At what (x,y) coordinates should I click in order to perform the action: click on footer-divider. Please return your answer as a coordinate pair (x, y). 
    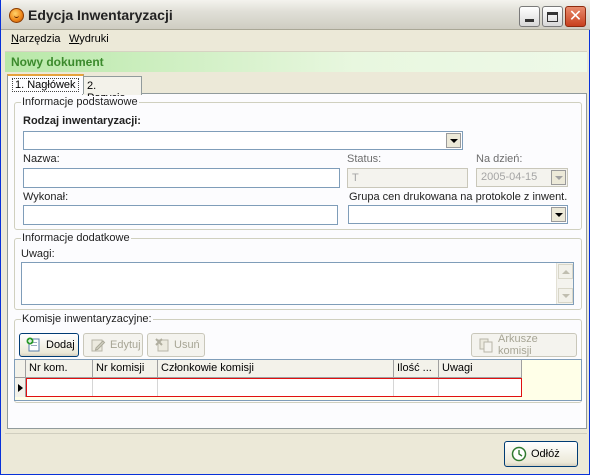
    Looking at the image, I should click on (296, 433).